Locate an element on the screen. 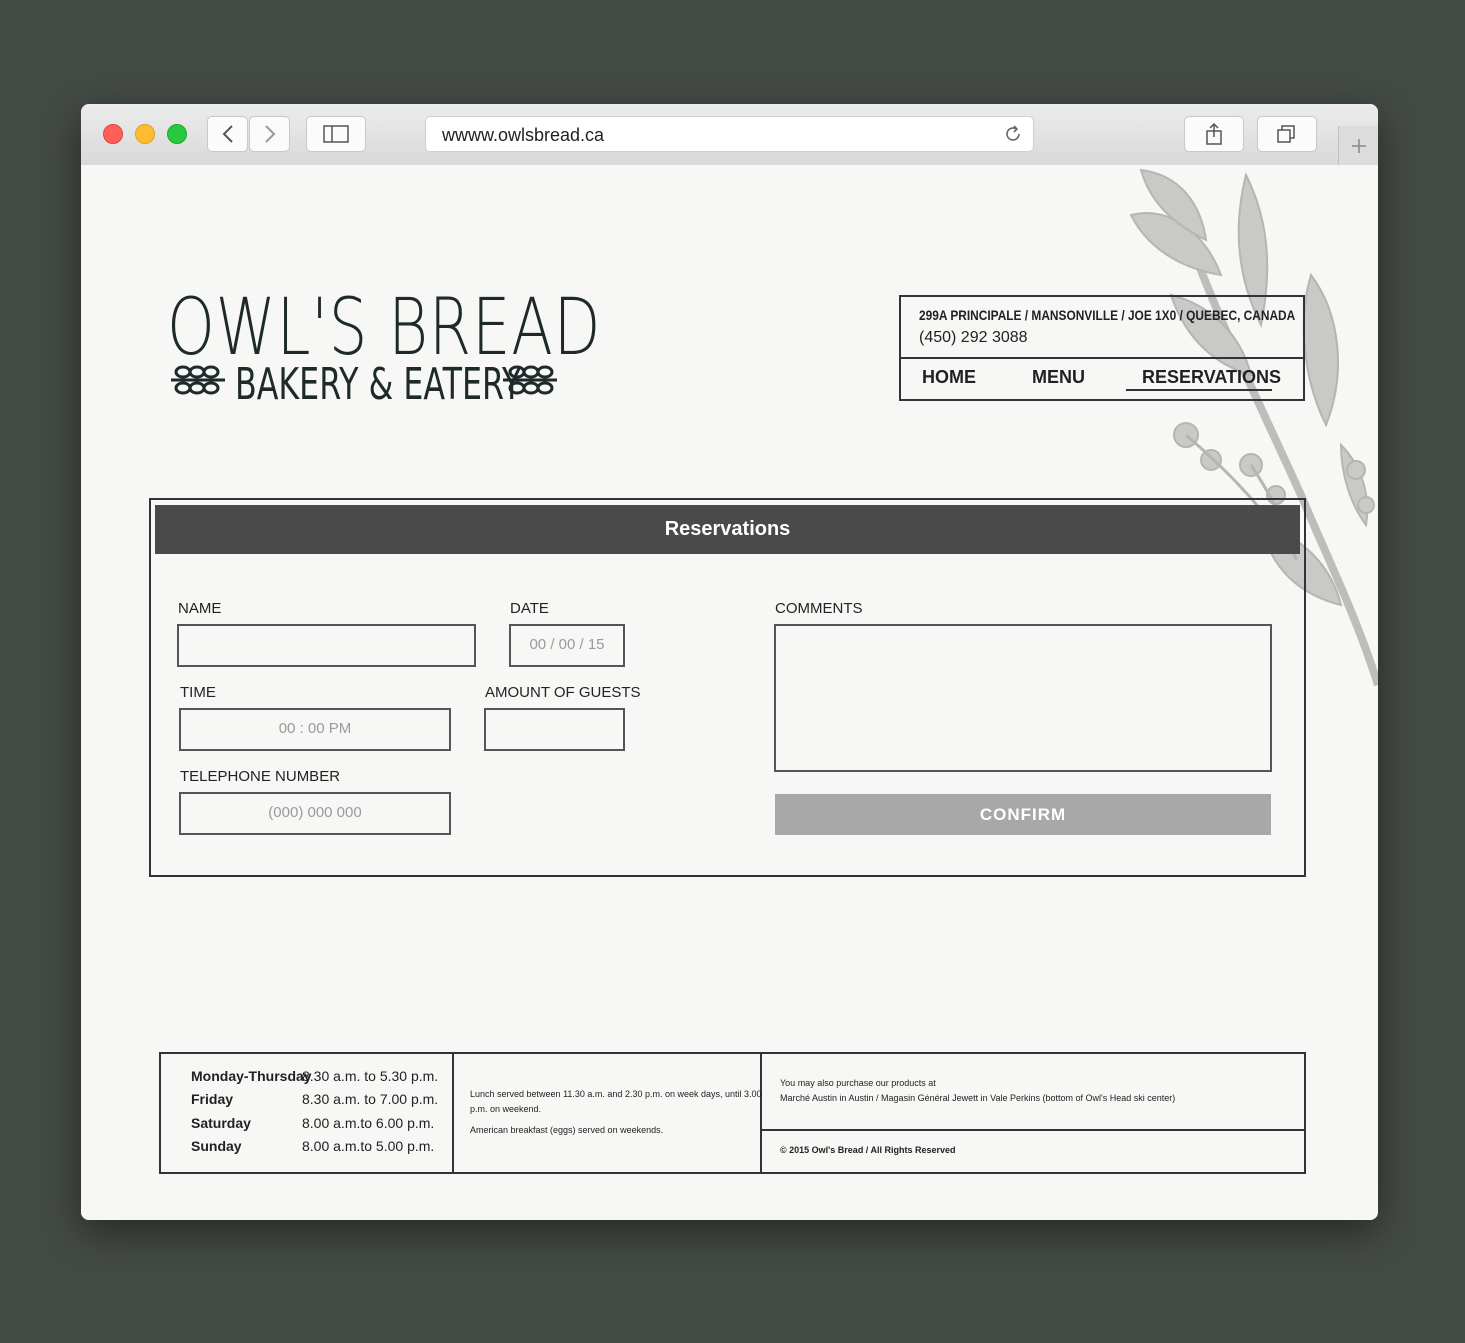 This screenshot has width=1465, height=1343. back-button is located at coordinates (227, 134).